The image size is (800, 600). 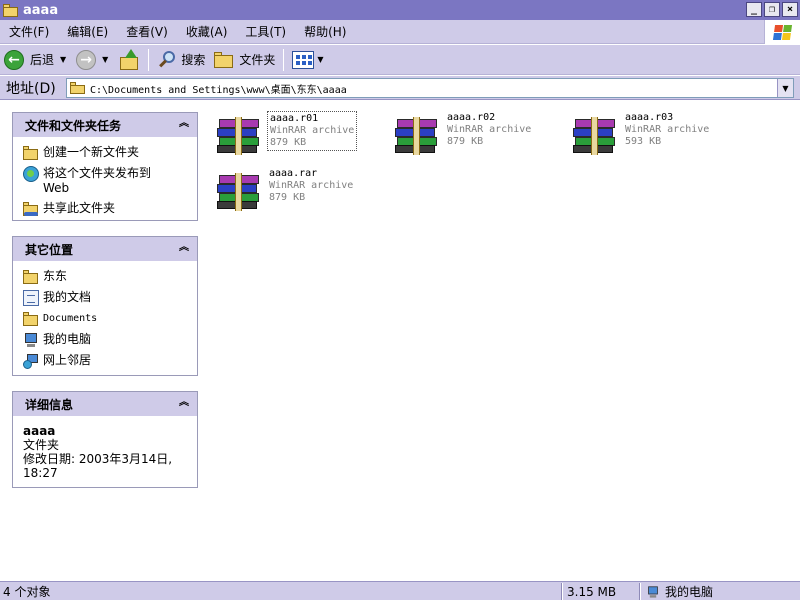 I want to click on task-new-folder: 创建一个新文件夹, so click(x=106, y=153).